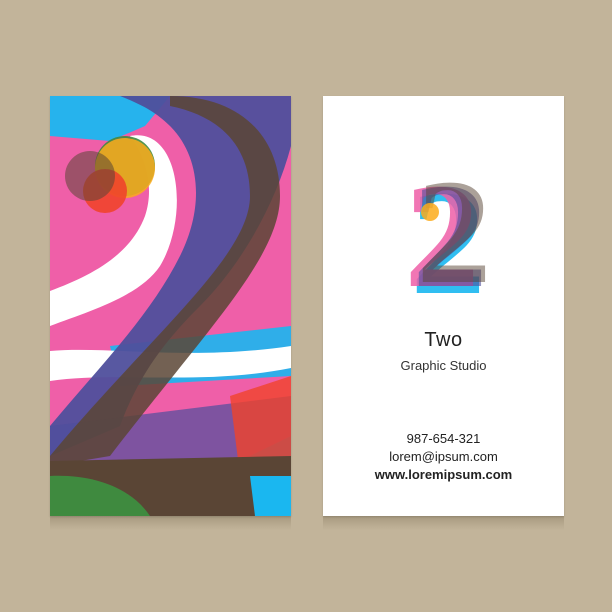  Describe the element at coordinates (443, 523) in the screenshot. I see `back-card-shadow` at that location.